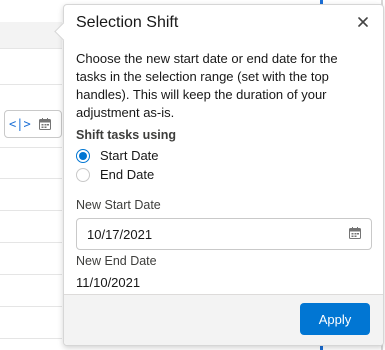 The width and height of the screenshot is (385, 350). I want to click on new-start-date-input: 10/17/2021, so click(224, 234).